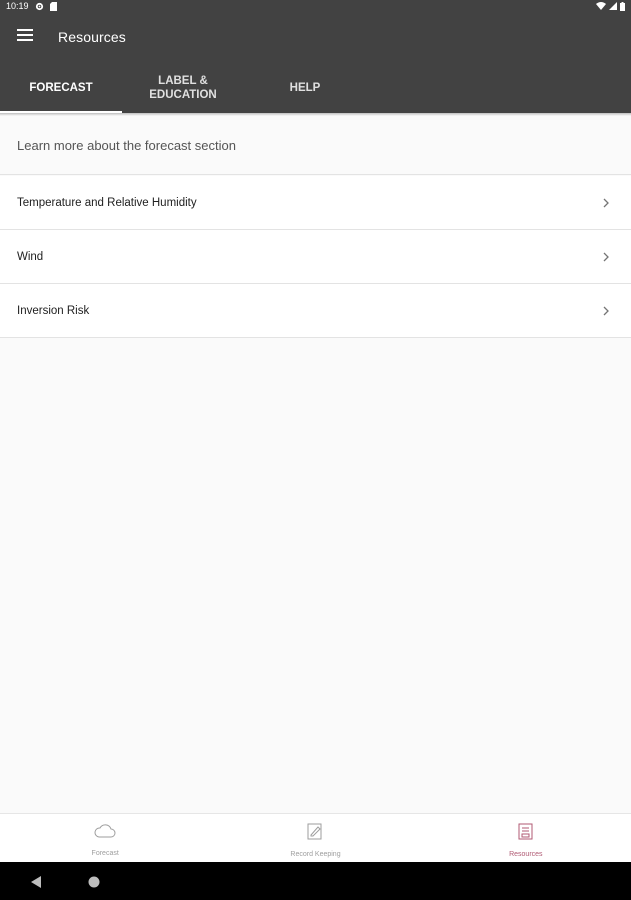 The height and width of the screenshot is (900, 631). What do you see at coordinates (105, 853) in the screenshot?
I see `nav-label: Forecast` at bounding box center [105, 853].